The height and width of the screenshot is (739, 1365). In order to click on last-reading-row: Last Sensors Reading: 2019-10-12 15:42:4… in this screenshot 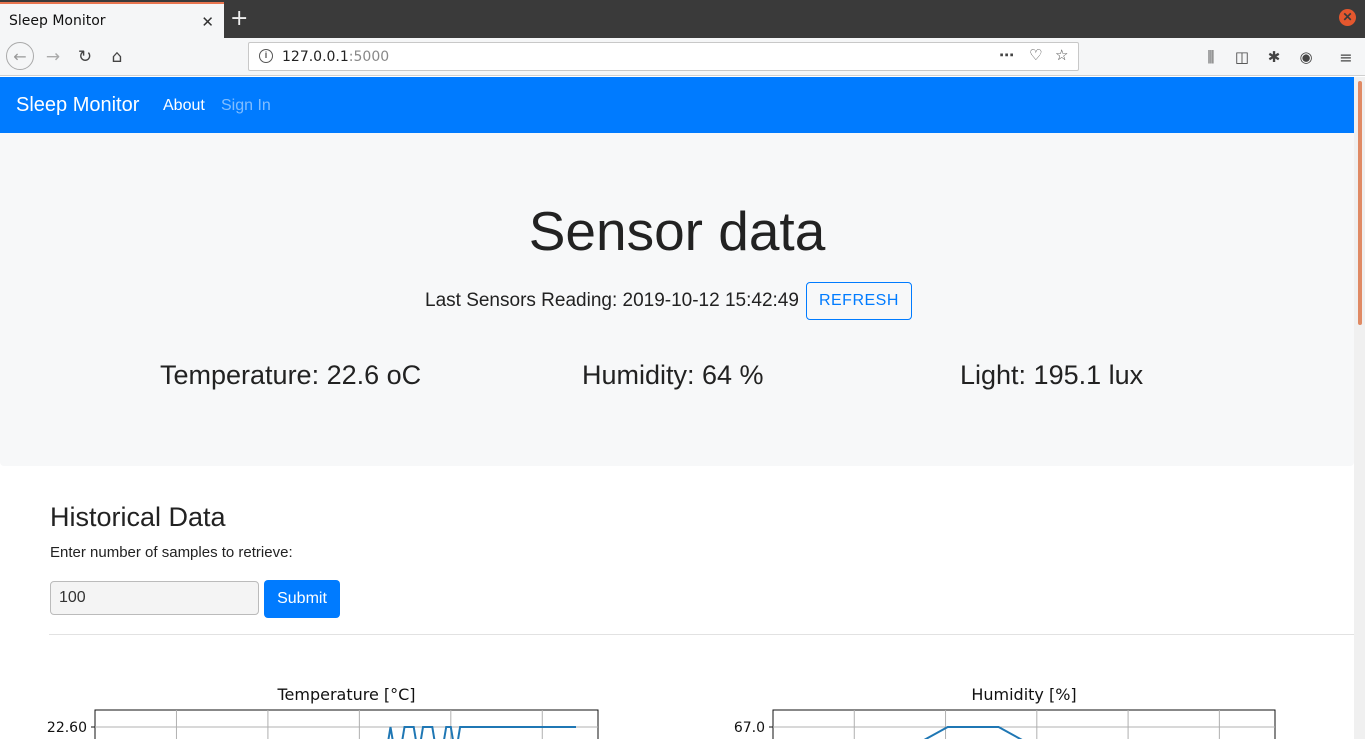, I will do `click(668, 301)`.